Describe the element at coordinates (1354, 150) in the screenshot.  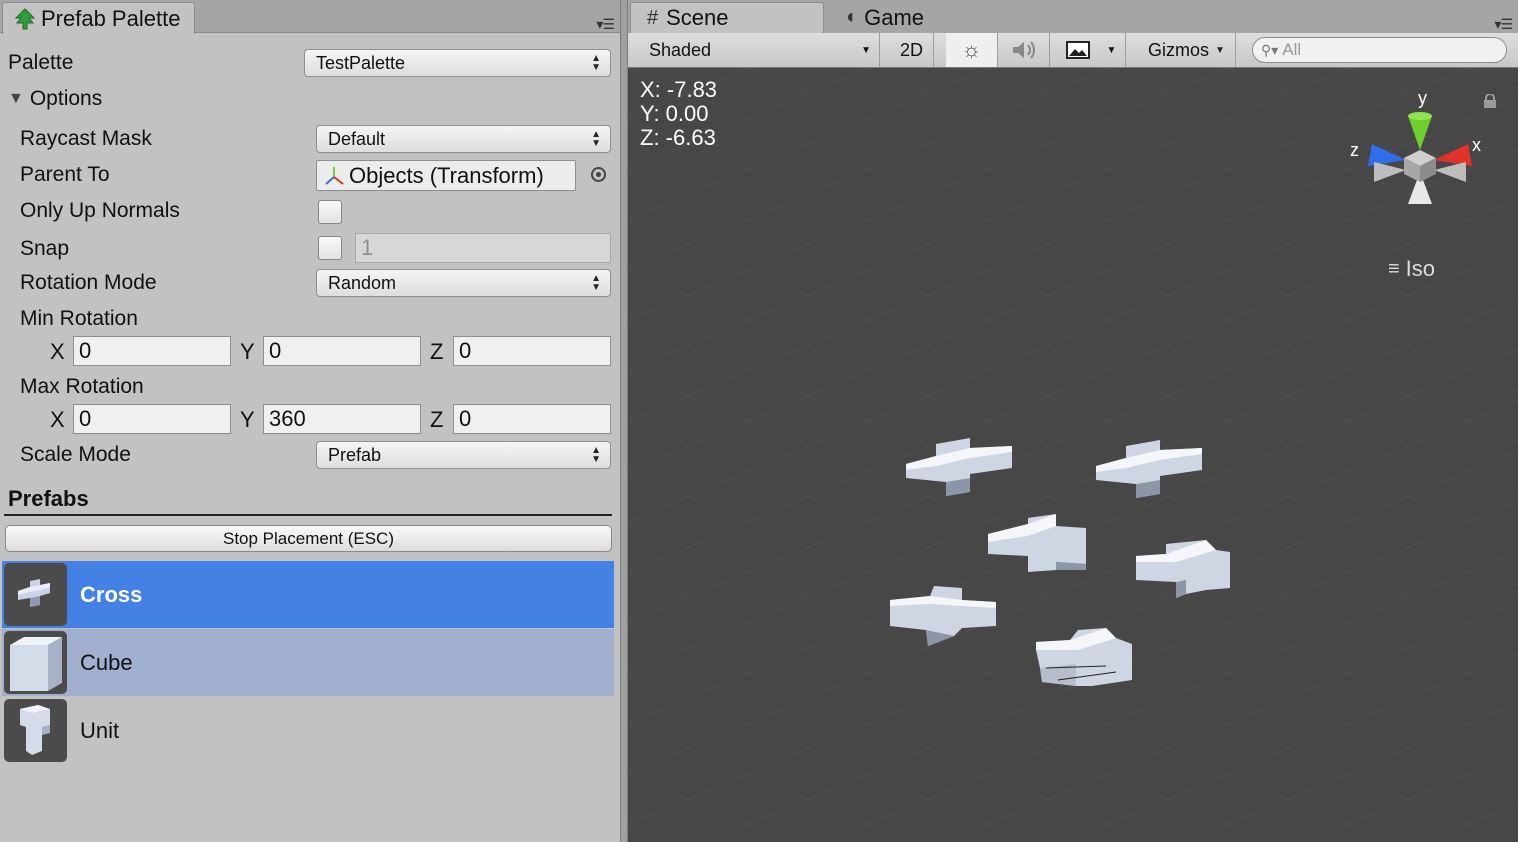
I see `gizmo-z-label: z` at that location.